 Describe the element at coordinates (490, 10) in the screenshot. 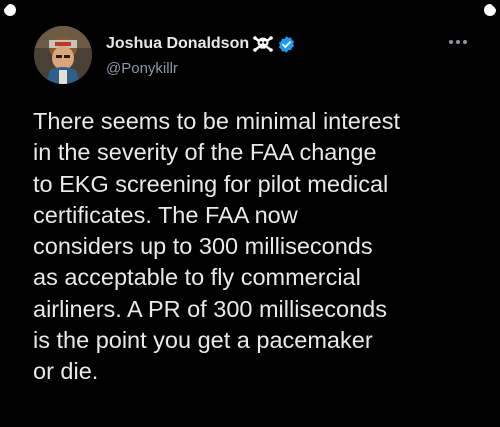

I see `corner-dot-right` at that location.